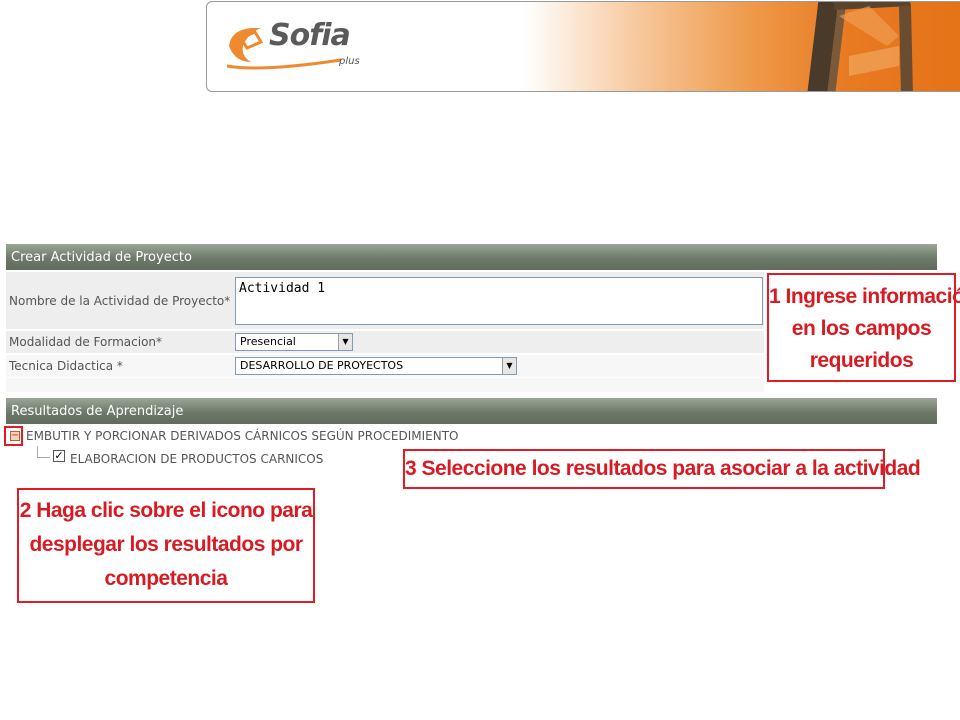  Describe the element at coordinates (310, 35) in the screenshot. I see `logo-wordmark: Sofia` at that location.